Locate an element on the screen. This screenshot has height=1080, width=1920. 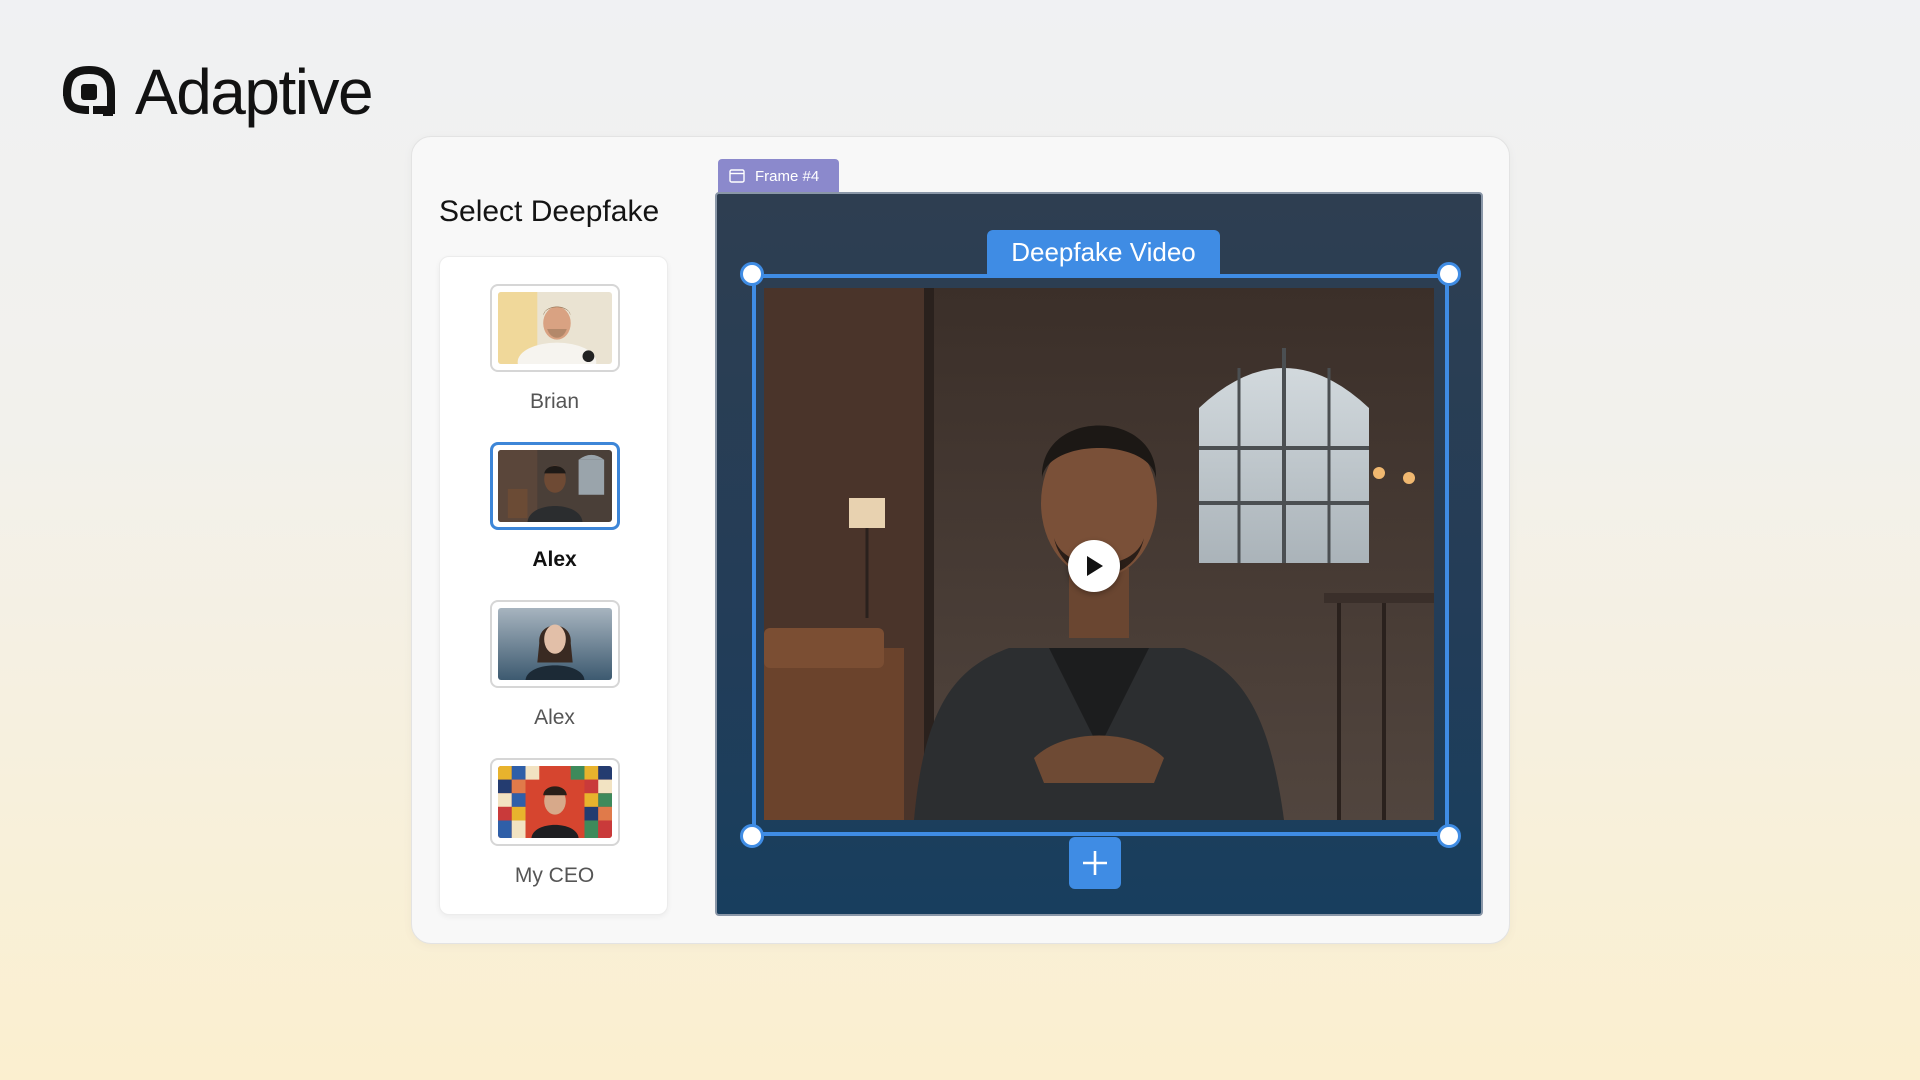
my-ceo-thumbnail-image is located at coordinates (554, 802).